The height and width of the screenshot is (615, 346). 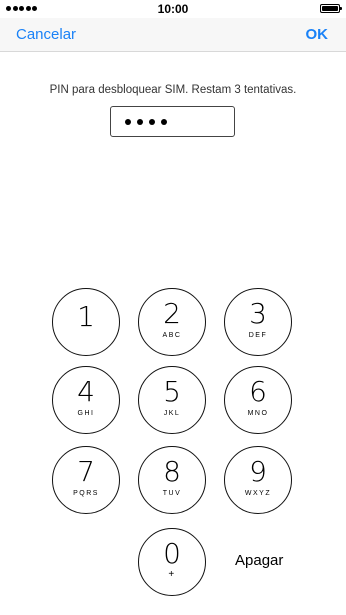 What do you see at coordinates (258, 391) in the screenshot?
I see `key-digit: 6` at bounding box center [258, 391].